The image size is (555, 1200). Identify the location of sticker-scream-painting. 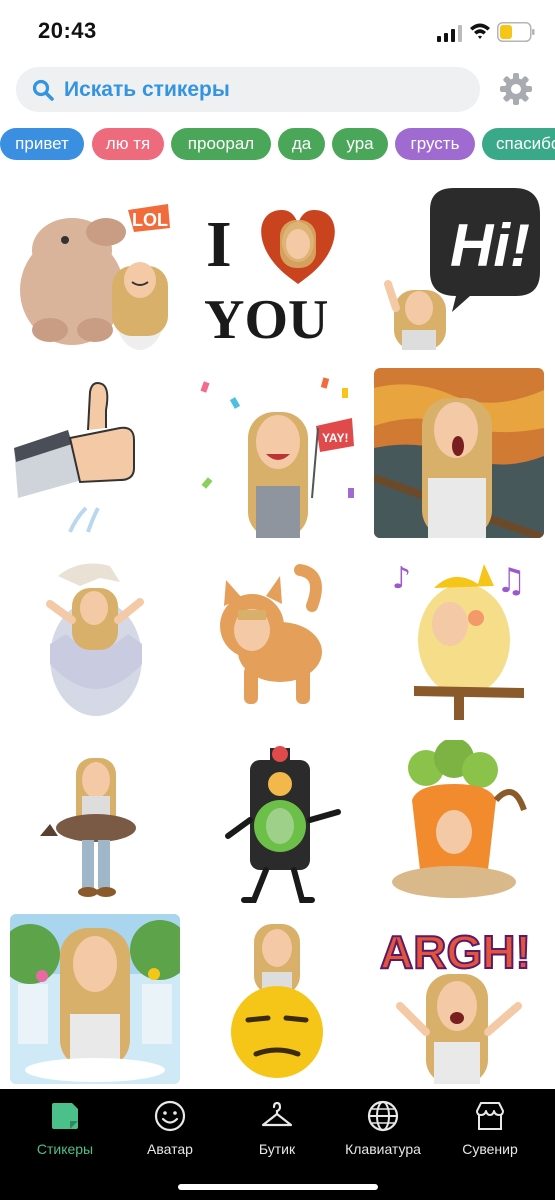
(459, 453).